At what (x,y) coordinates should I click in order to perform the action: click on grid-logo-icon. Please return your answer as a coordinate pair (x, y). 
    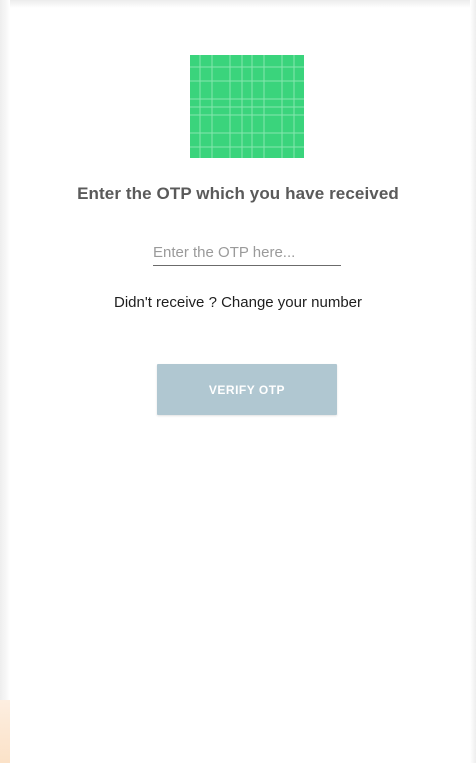
    Looking at the image, I should click on (247, 106).